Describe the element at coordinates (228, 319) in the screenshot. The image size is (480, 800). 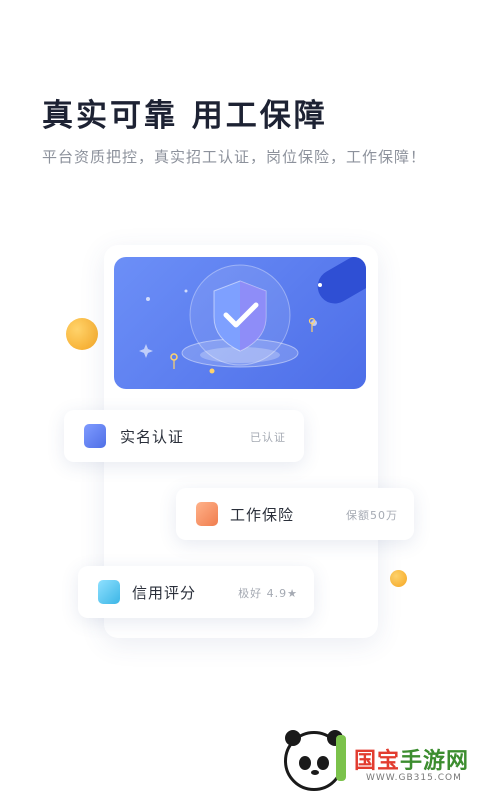
I see `shield-check-icon` at that location.